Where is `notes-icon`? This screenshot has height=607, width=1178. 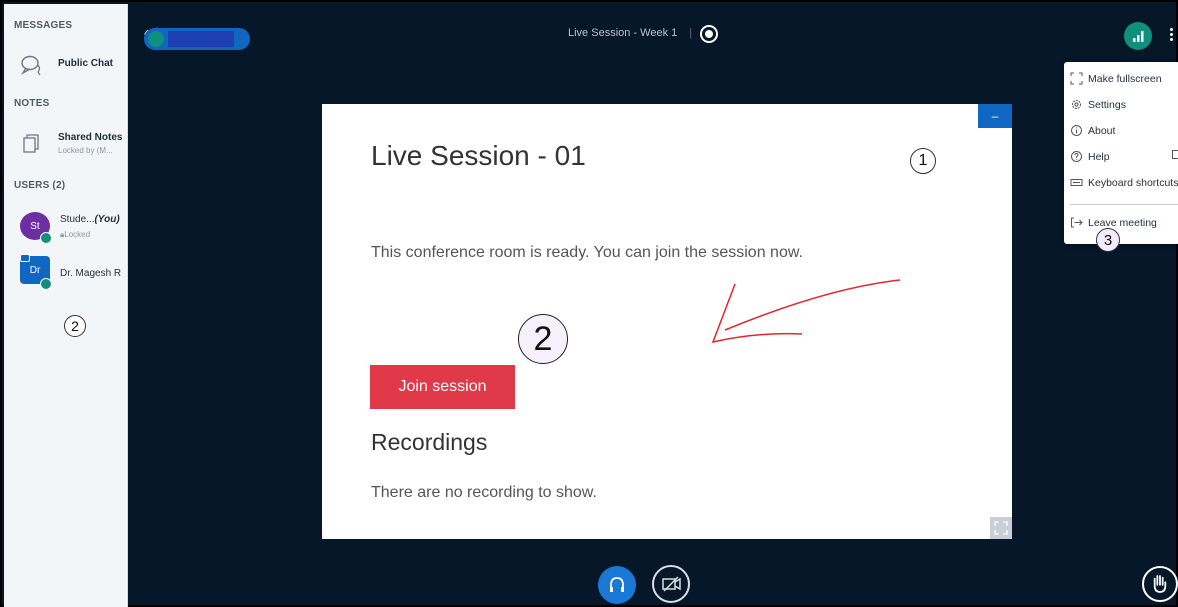 notes-icon is located at coordinates (31, 143).